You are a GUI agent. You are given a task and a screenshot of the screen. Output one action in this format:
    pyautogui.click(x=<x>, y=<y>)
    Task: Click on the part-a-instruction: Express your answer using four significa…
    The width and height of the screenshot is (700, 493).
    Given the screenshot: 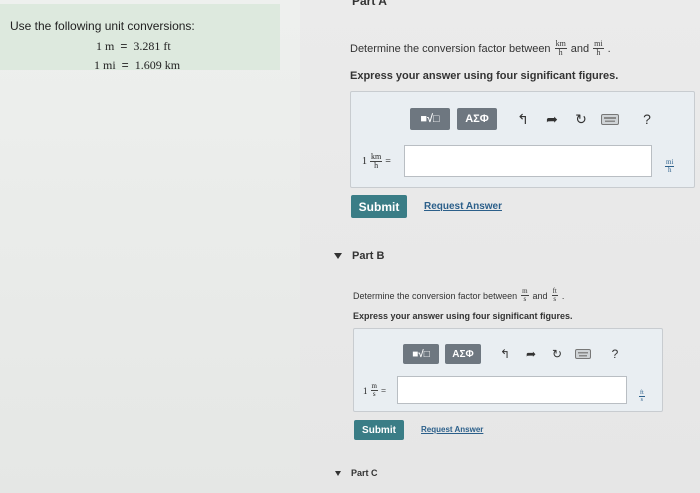 What is the action you would take?
    pyautogui.click(x=484, y=76)
    